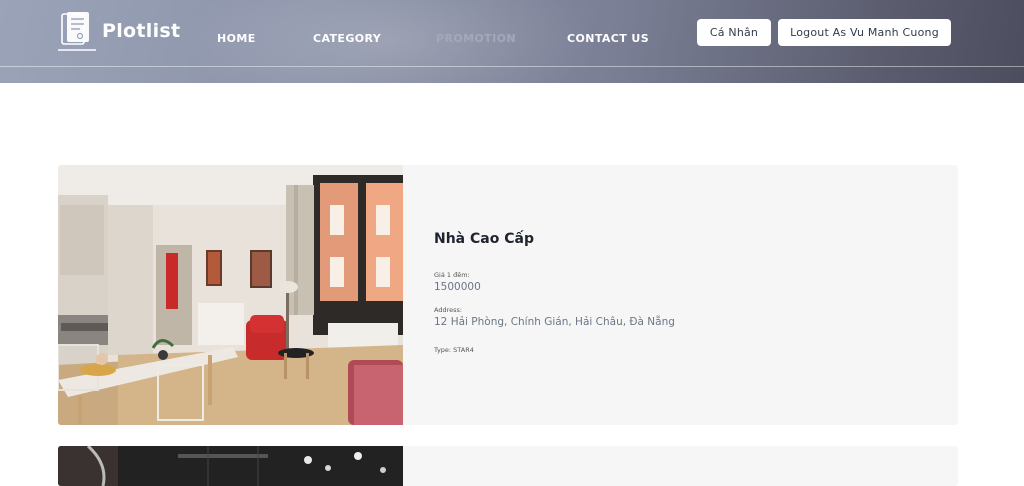 The image size is (1024, 486). Describe the element at coordinates (476, 38) in the screenshot. I see `nav-promotion: PROMOTION` at that location.